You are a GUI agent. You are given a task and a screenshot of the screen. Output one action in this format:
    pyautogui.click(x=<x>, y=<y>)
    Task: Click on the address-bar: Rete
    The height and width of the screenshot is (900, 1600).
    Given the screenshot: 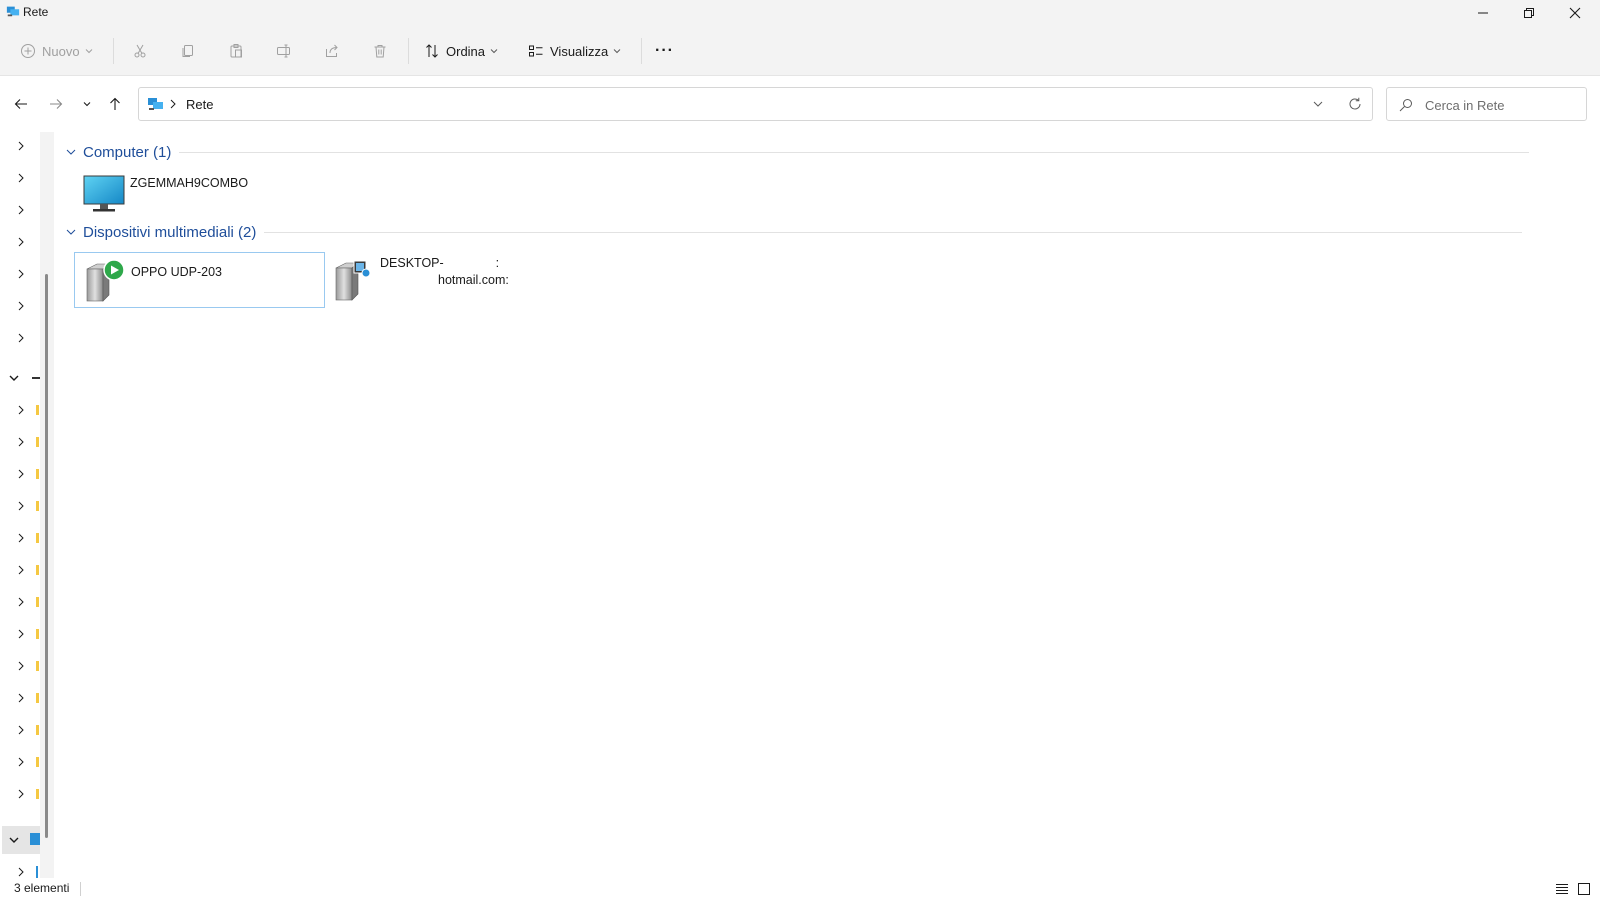 What is the action you would take?
    pyautogui.click(x=755, y=104)
    